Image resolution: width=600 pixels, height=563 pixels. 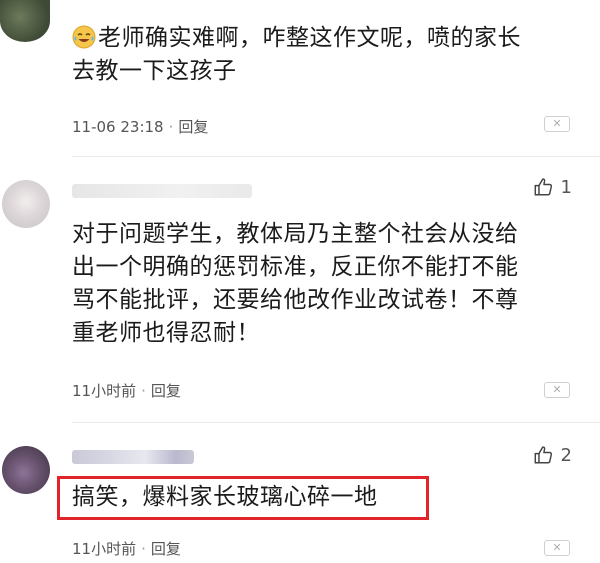 What do you see at coordinates (243, 498) in the screenshot?
I see `highlight-box` at bounding box center [243, 498].